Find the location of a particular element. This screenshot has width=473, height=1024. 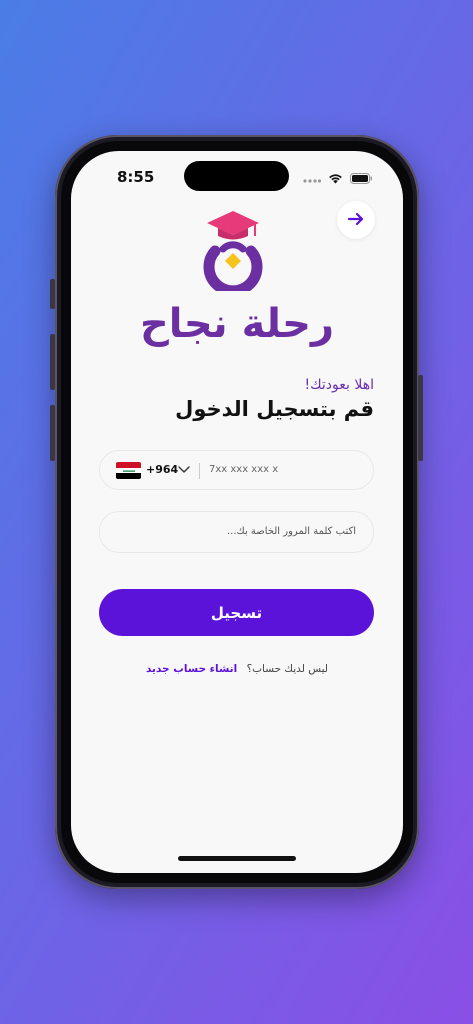

signal-dots-icon is located at coordinates (312, 178).